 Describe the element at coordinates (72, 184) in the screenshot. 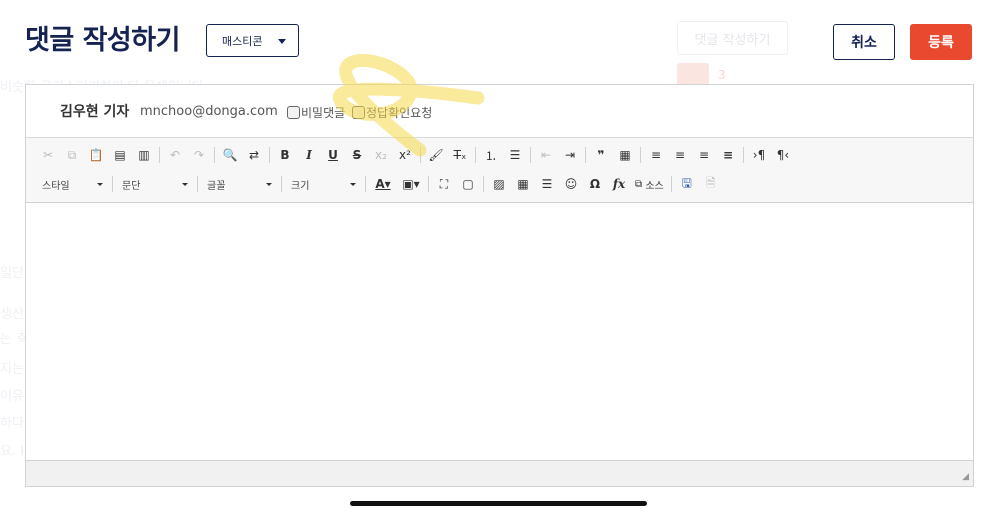

I see `style-combo: 스타일` at that location.